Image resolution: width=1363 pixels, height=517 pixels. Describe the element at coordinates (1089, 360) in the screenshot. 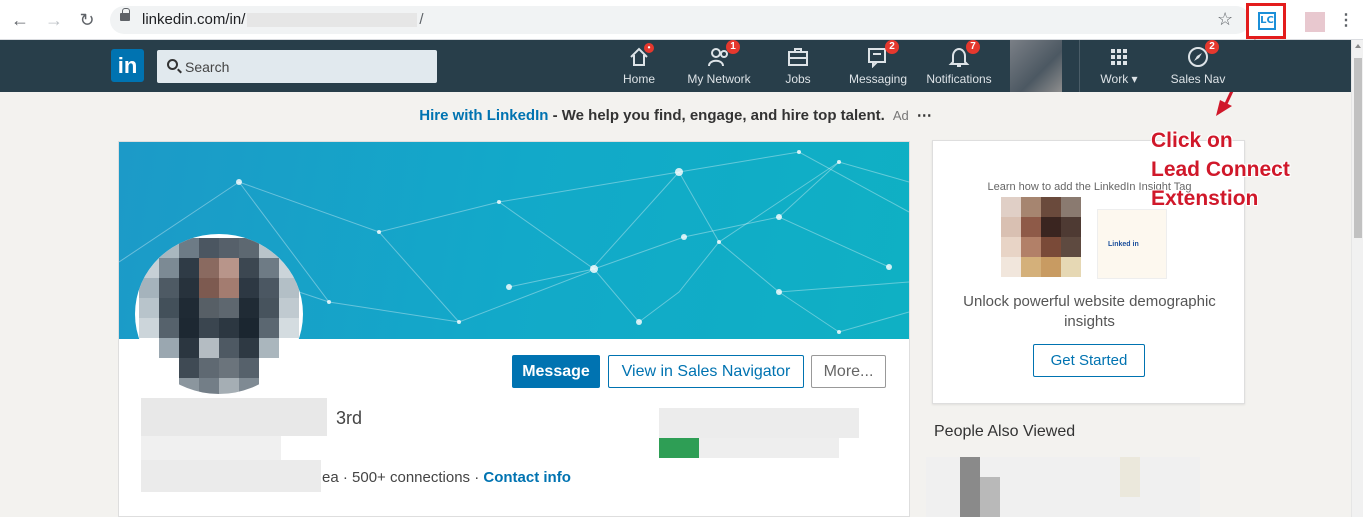

I see `get-started-button: Get Started` at that location.